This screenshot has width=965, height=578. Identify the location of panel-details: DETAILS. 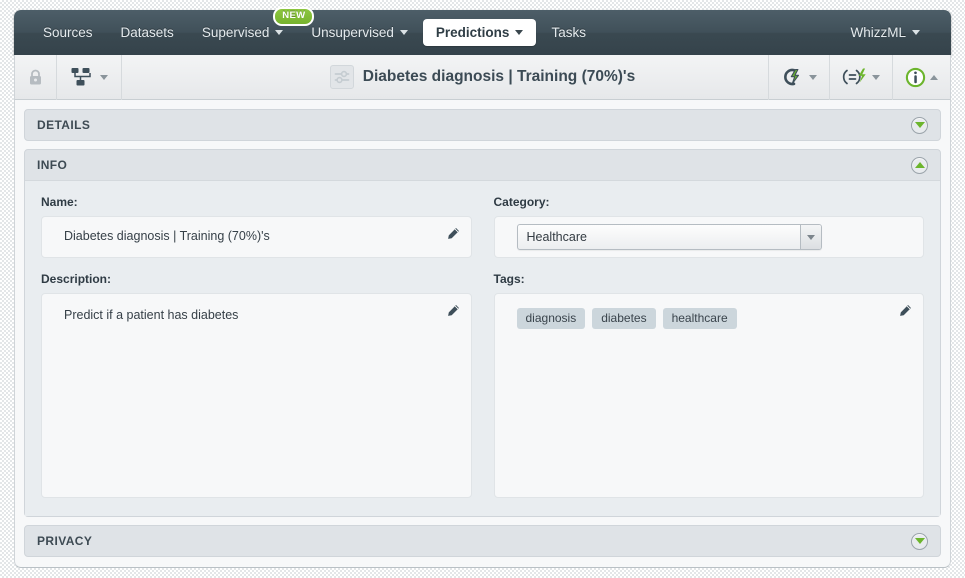
(482, 125).